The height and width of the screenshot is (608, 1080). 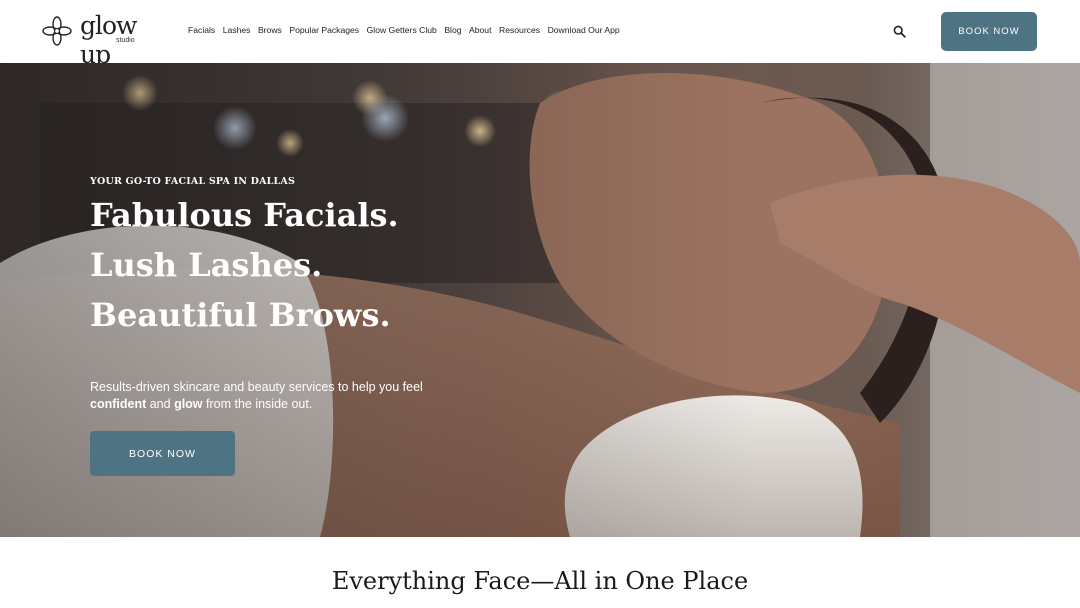 I want to click on hero-subtext-end: from the inside out., so click(x=257, y=404).